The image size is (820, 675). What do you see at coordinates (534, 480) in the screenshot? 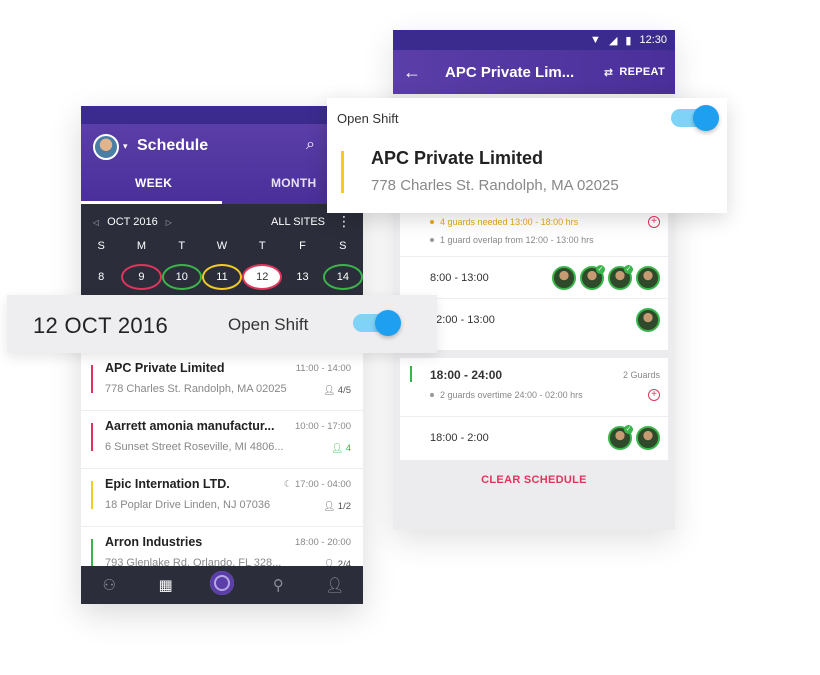
I see `clear-schedule-button: CLEAR SCHEDULE` at bounding box center [534, 480].